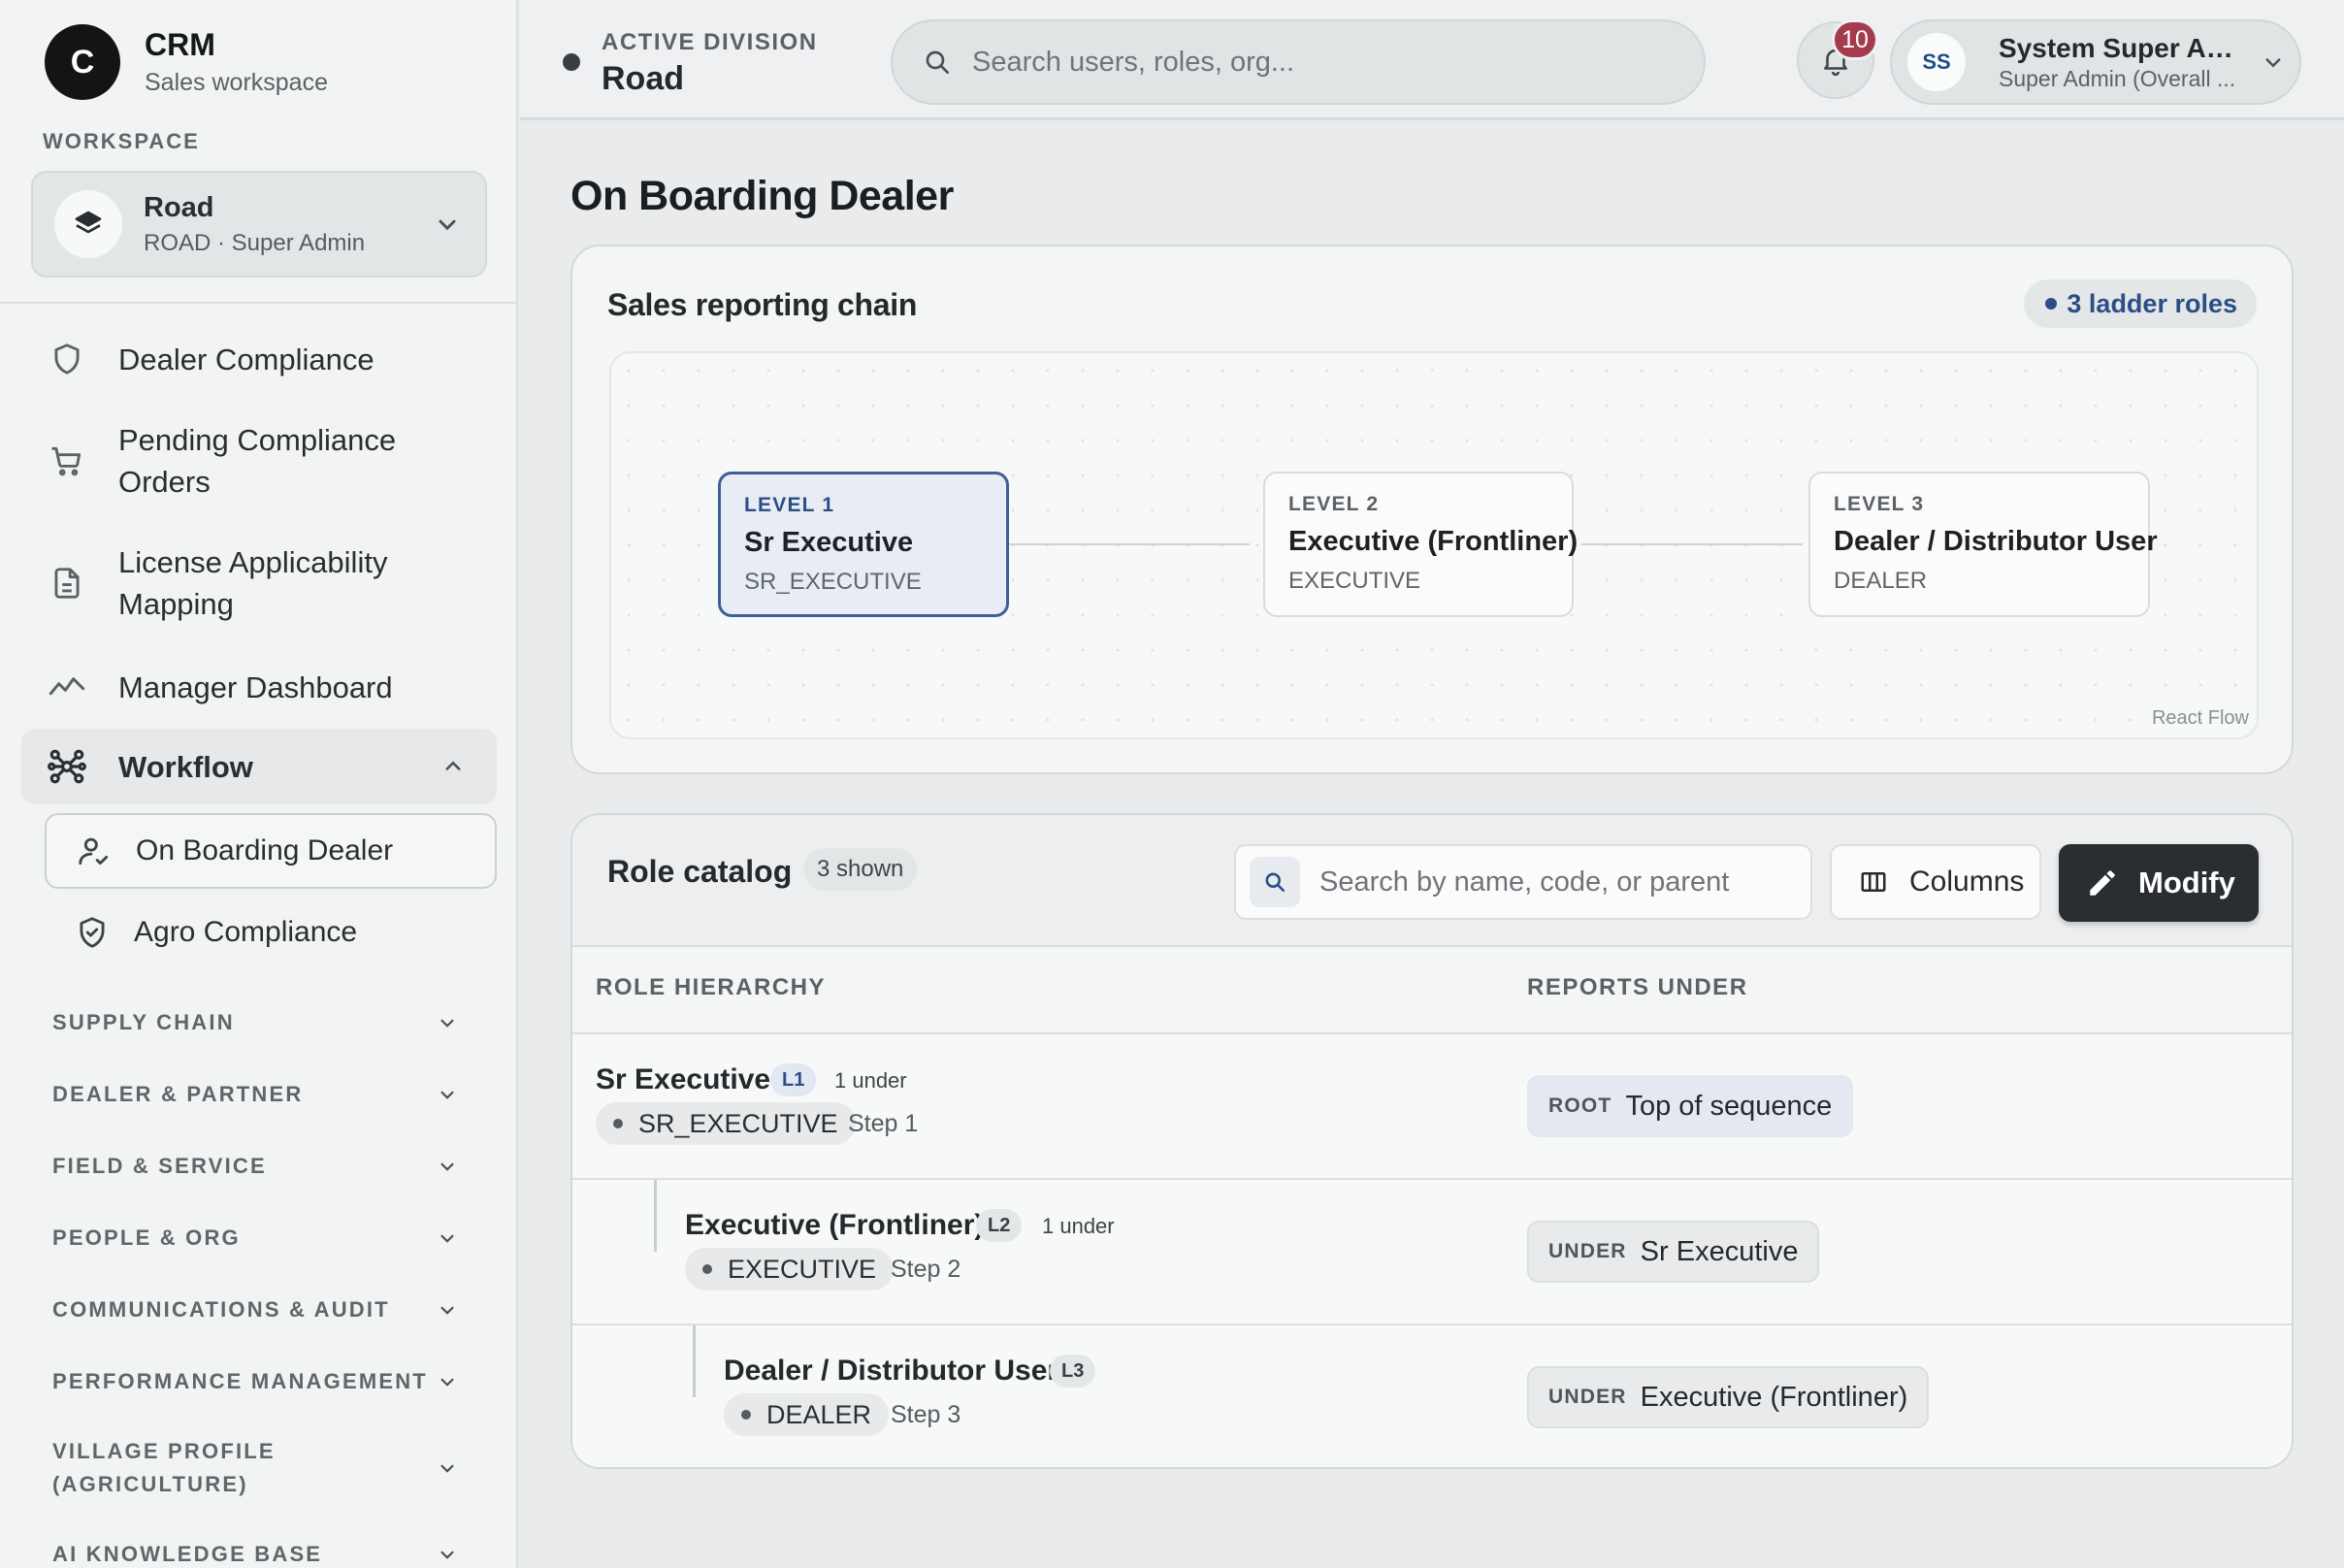  I want to click on sidebar-item-pending-compliance-orders: Pending Compliance Orders, so click(262, 461).